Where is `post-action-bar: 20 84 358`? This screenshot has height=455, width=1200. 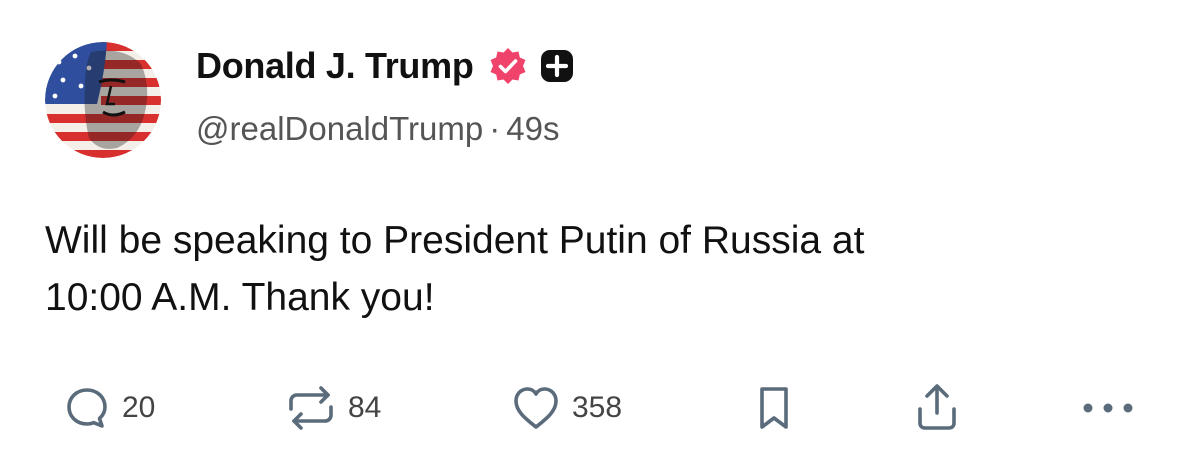 post-action-bar: 20 84 358 is located at coordinates (600, 408).